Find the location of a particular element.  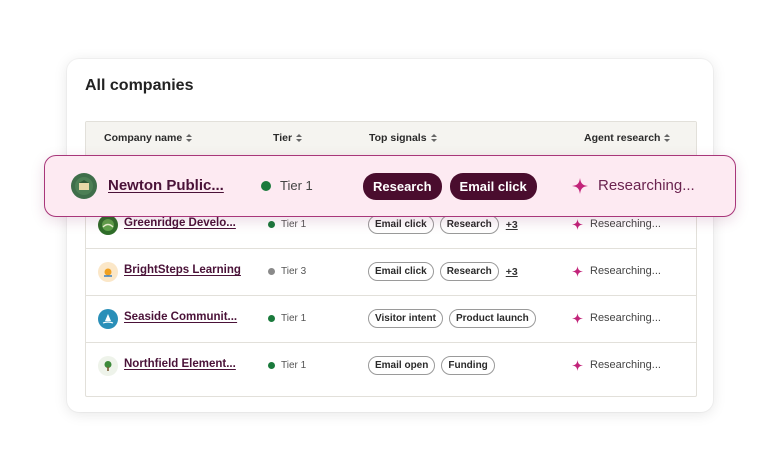

signal-chips: Visitor intent Product launch is located at coordinates (452, 318).